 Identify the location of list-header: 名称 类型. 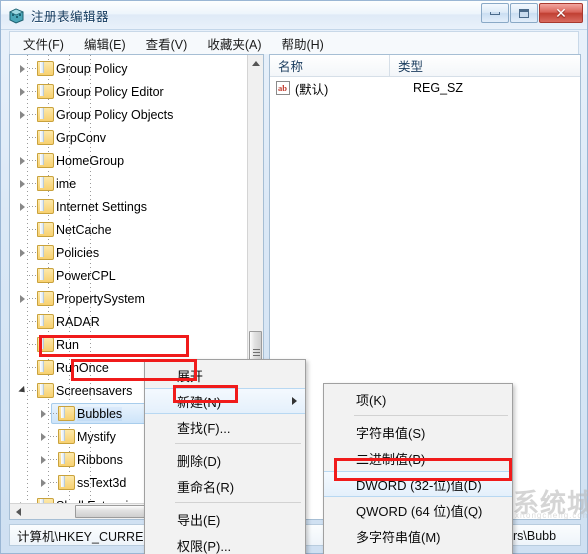
(425, 66).